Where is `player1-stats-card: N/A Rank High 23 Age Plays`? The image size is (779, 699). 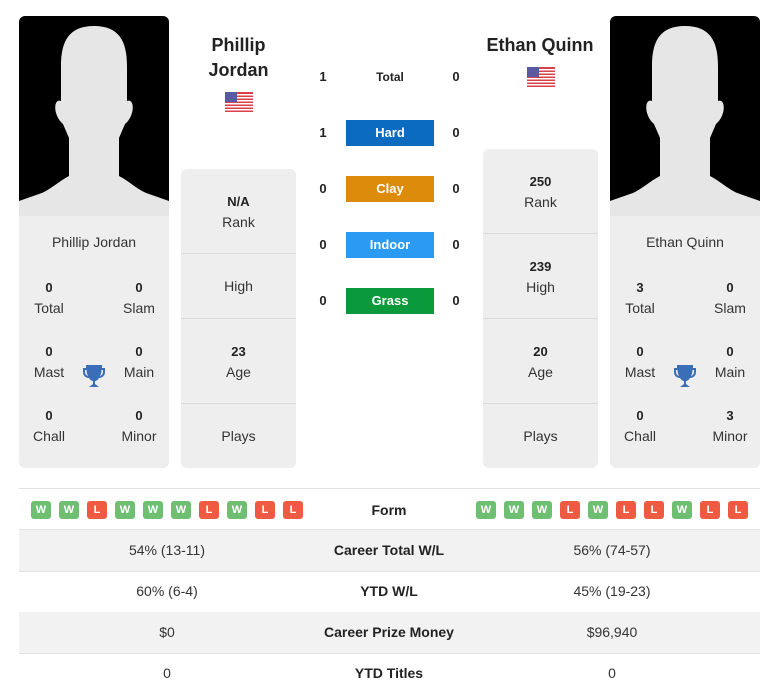
player1-stats-card: N/A Rank High 23 Age Plays is located at coordinates (238, 318).